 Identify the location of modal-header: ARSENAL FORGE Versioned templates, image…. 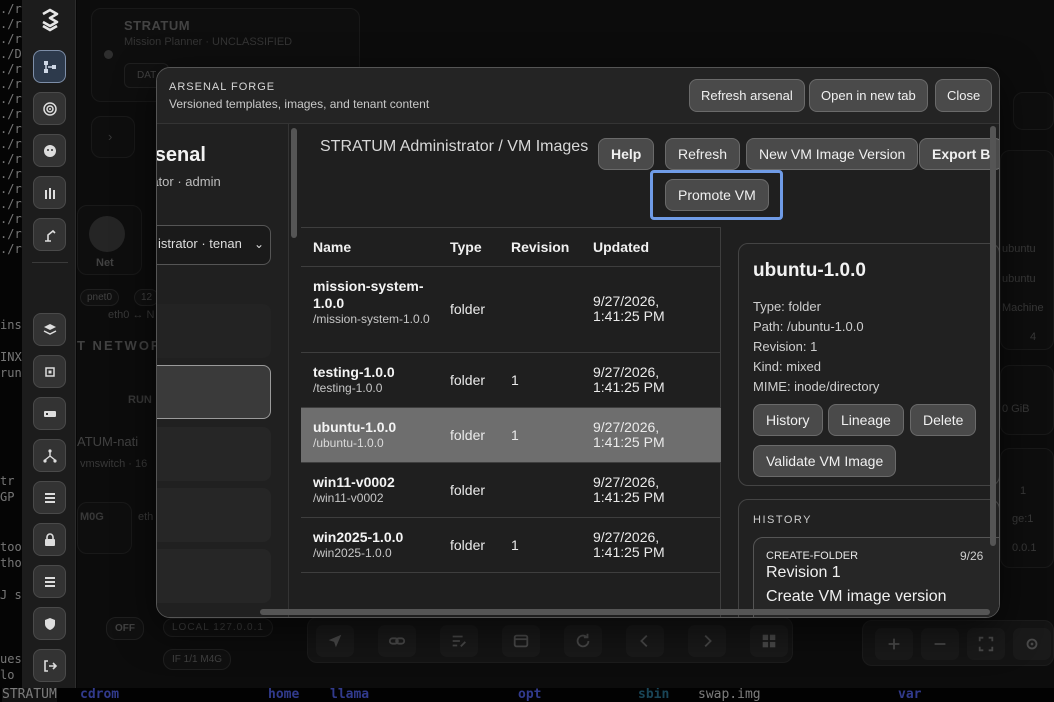
(578, 96).